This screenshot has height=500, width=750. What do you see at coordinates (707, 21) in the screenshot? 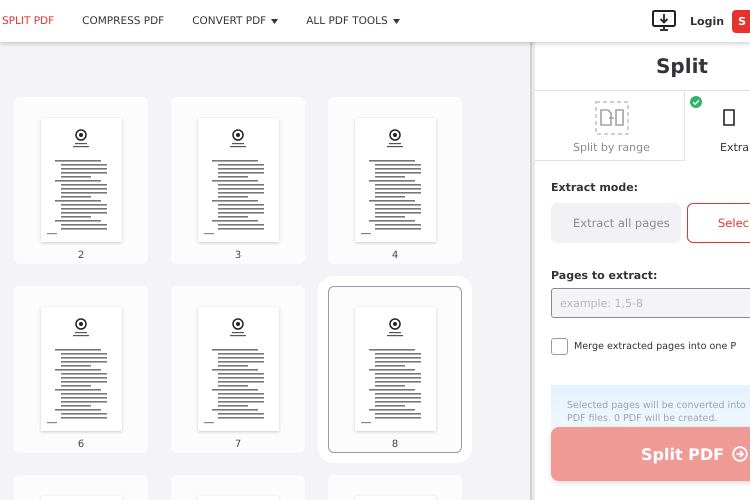
I see `login-link: Login` at bounding box center [707, 21].